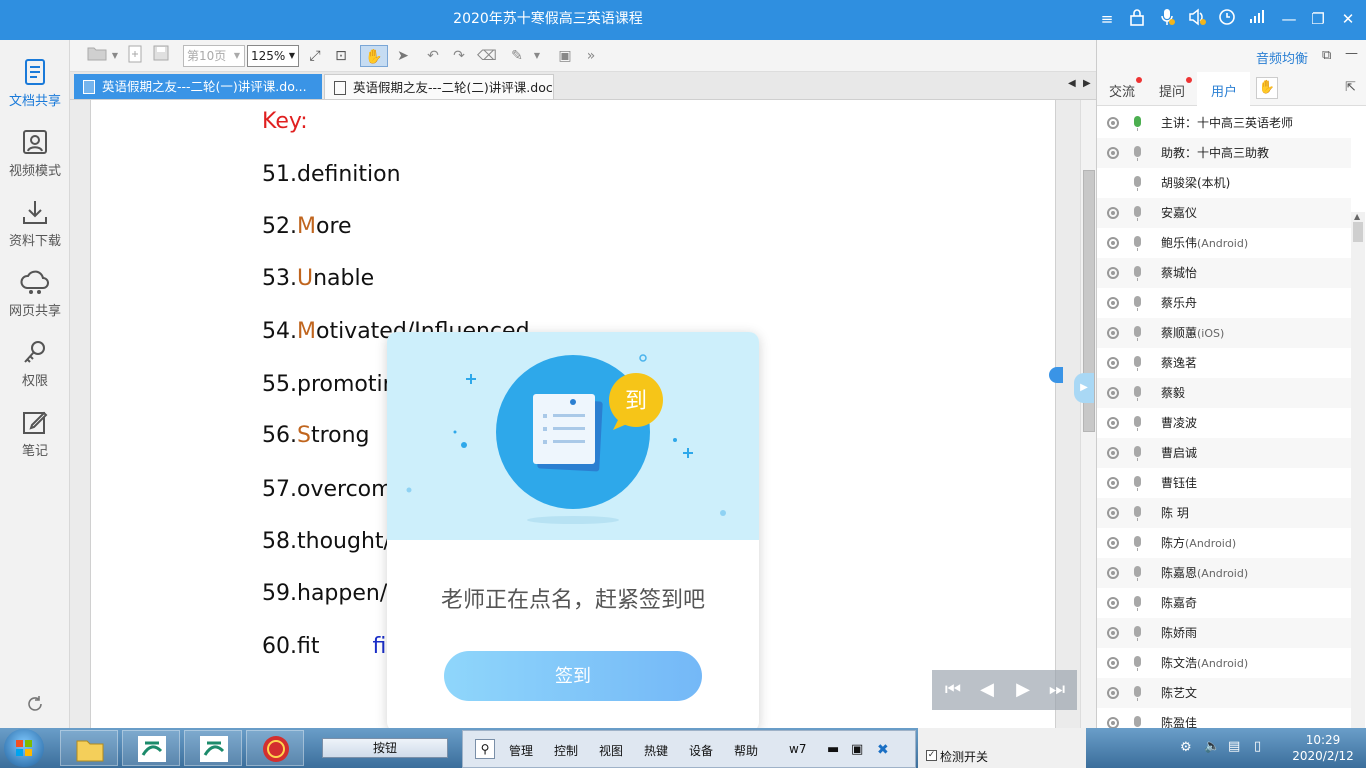  Describe the element at coordinates (797, 749) in the screenshot. I see `menu-w7: w7` at that location.